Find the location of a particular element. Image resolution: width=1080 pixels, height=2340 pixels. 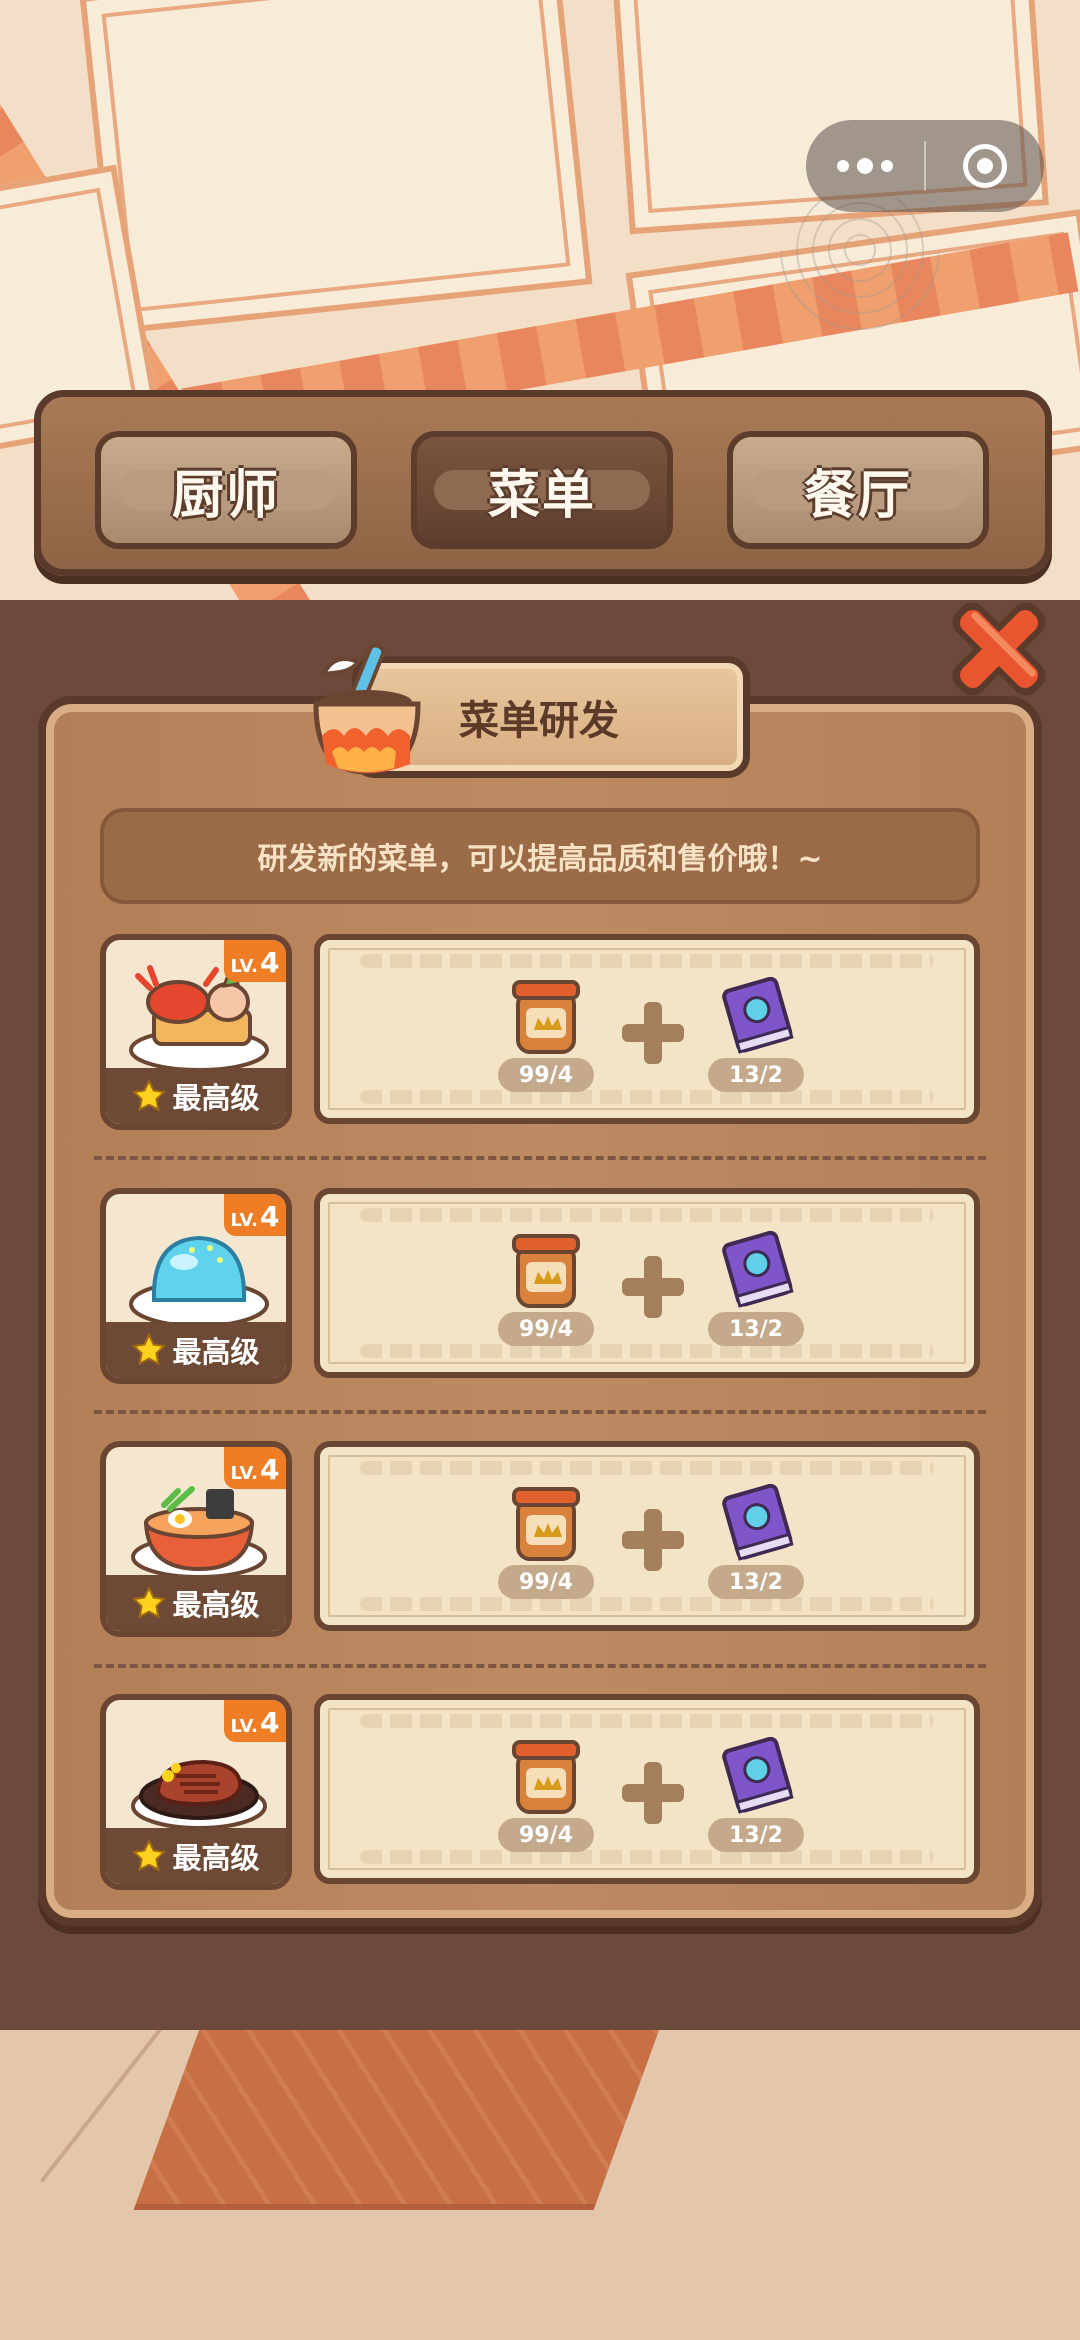

tab-chef-label: 厨师 is located at coordinates (225, 495).